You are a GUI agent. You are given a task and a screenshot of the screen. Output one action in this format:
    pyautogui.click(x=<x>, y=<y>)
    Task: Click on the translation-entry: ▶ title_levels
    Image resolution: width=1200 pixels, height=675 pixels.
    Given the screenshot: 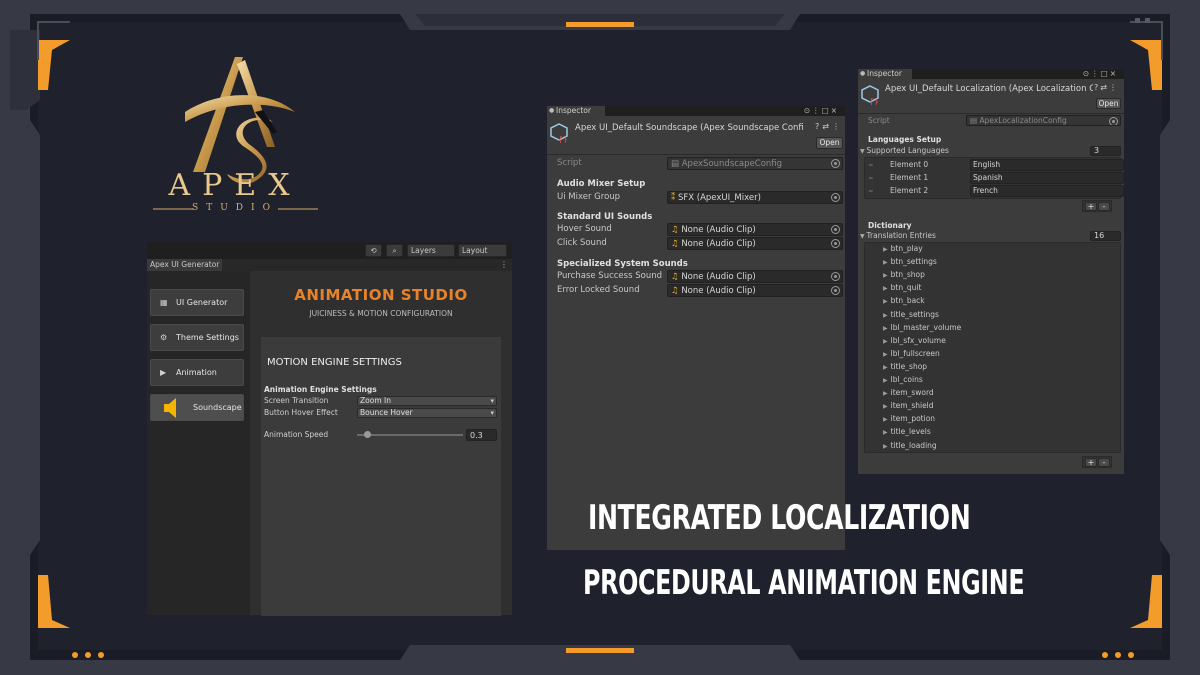 What is the action you would take?
    pyautogui.click(x=907, y=431)
    